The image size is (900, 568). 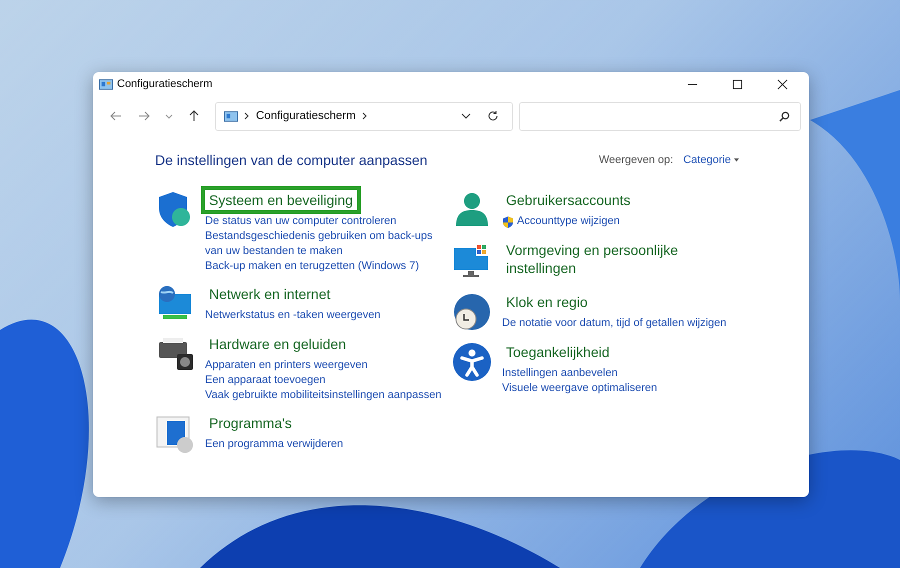 What do you see at coordinates (194, 116) in the screenshot?
I see `up-arrow-icon` at bounding box center [194, 116].